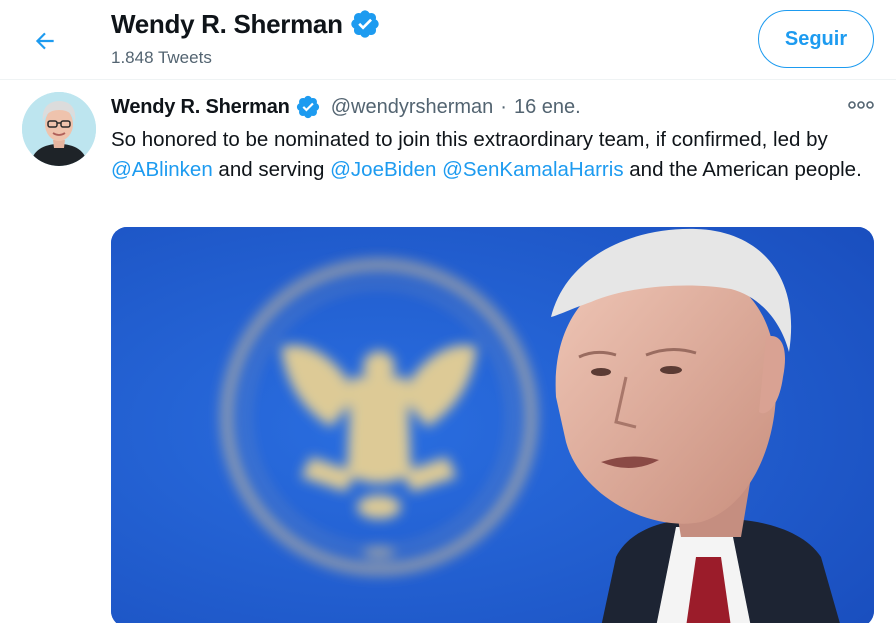  I want to click on back-button, so click(45, 41).